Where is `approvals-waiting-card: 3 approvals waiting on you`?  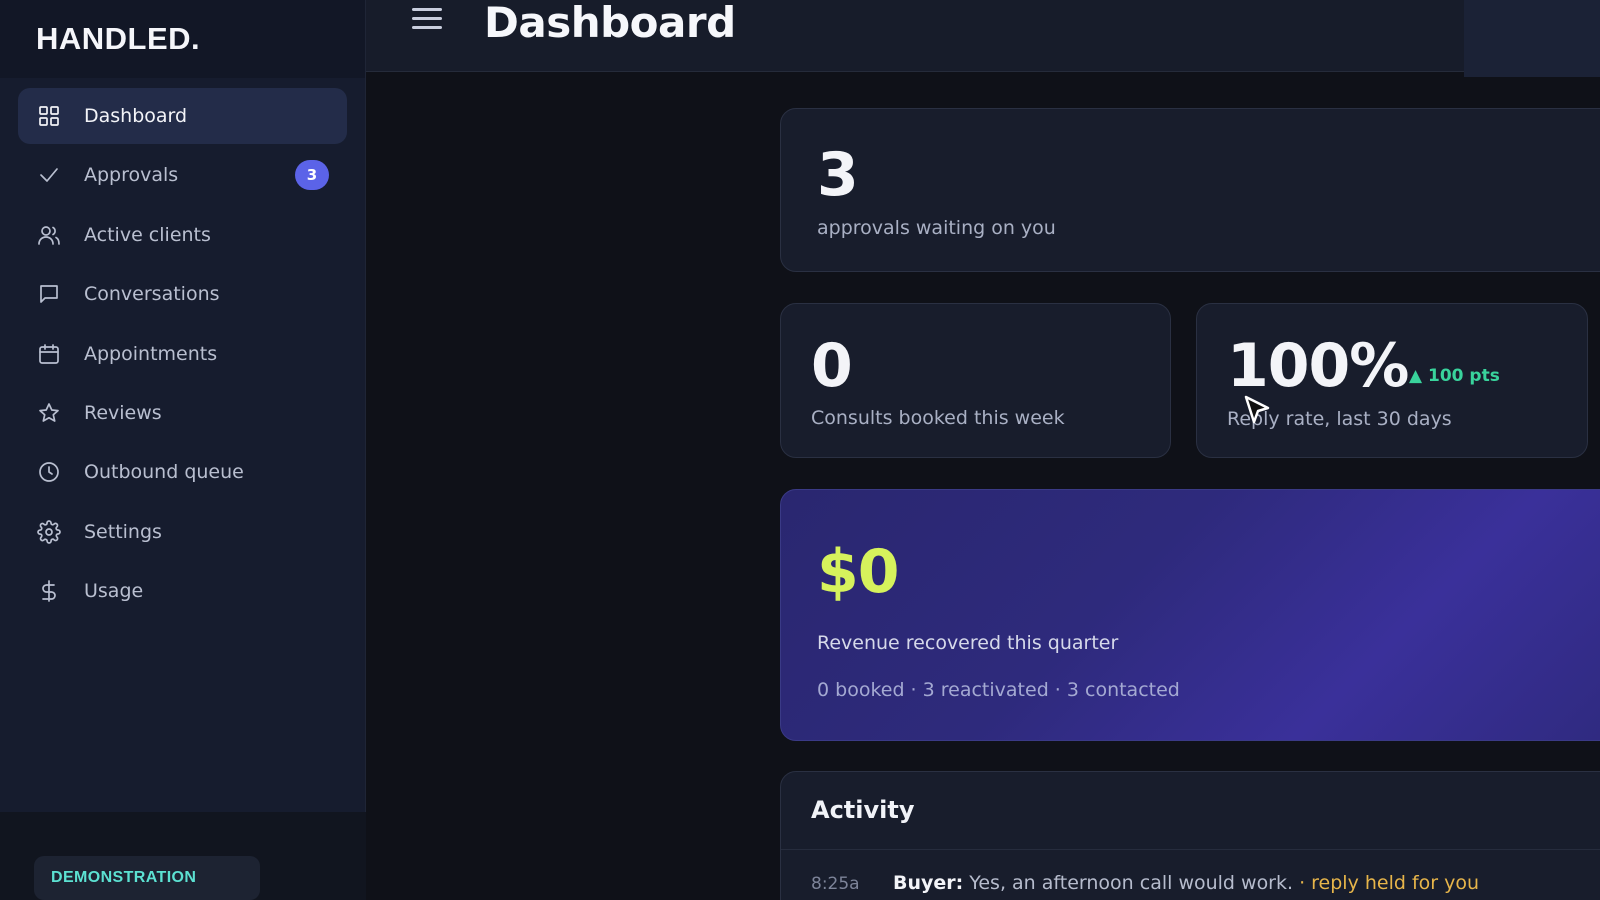 approvals-waiting-card: 3 approvals waiting on you is located at coordinates (1190, 190).